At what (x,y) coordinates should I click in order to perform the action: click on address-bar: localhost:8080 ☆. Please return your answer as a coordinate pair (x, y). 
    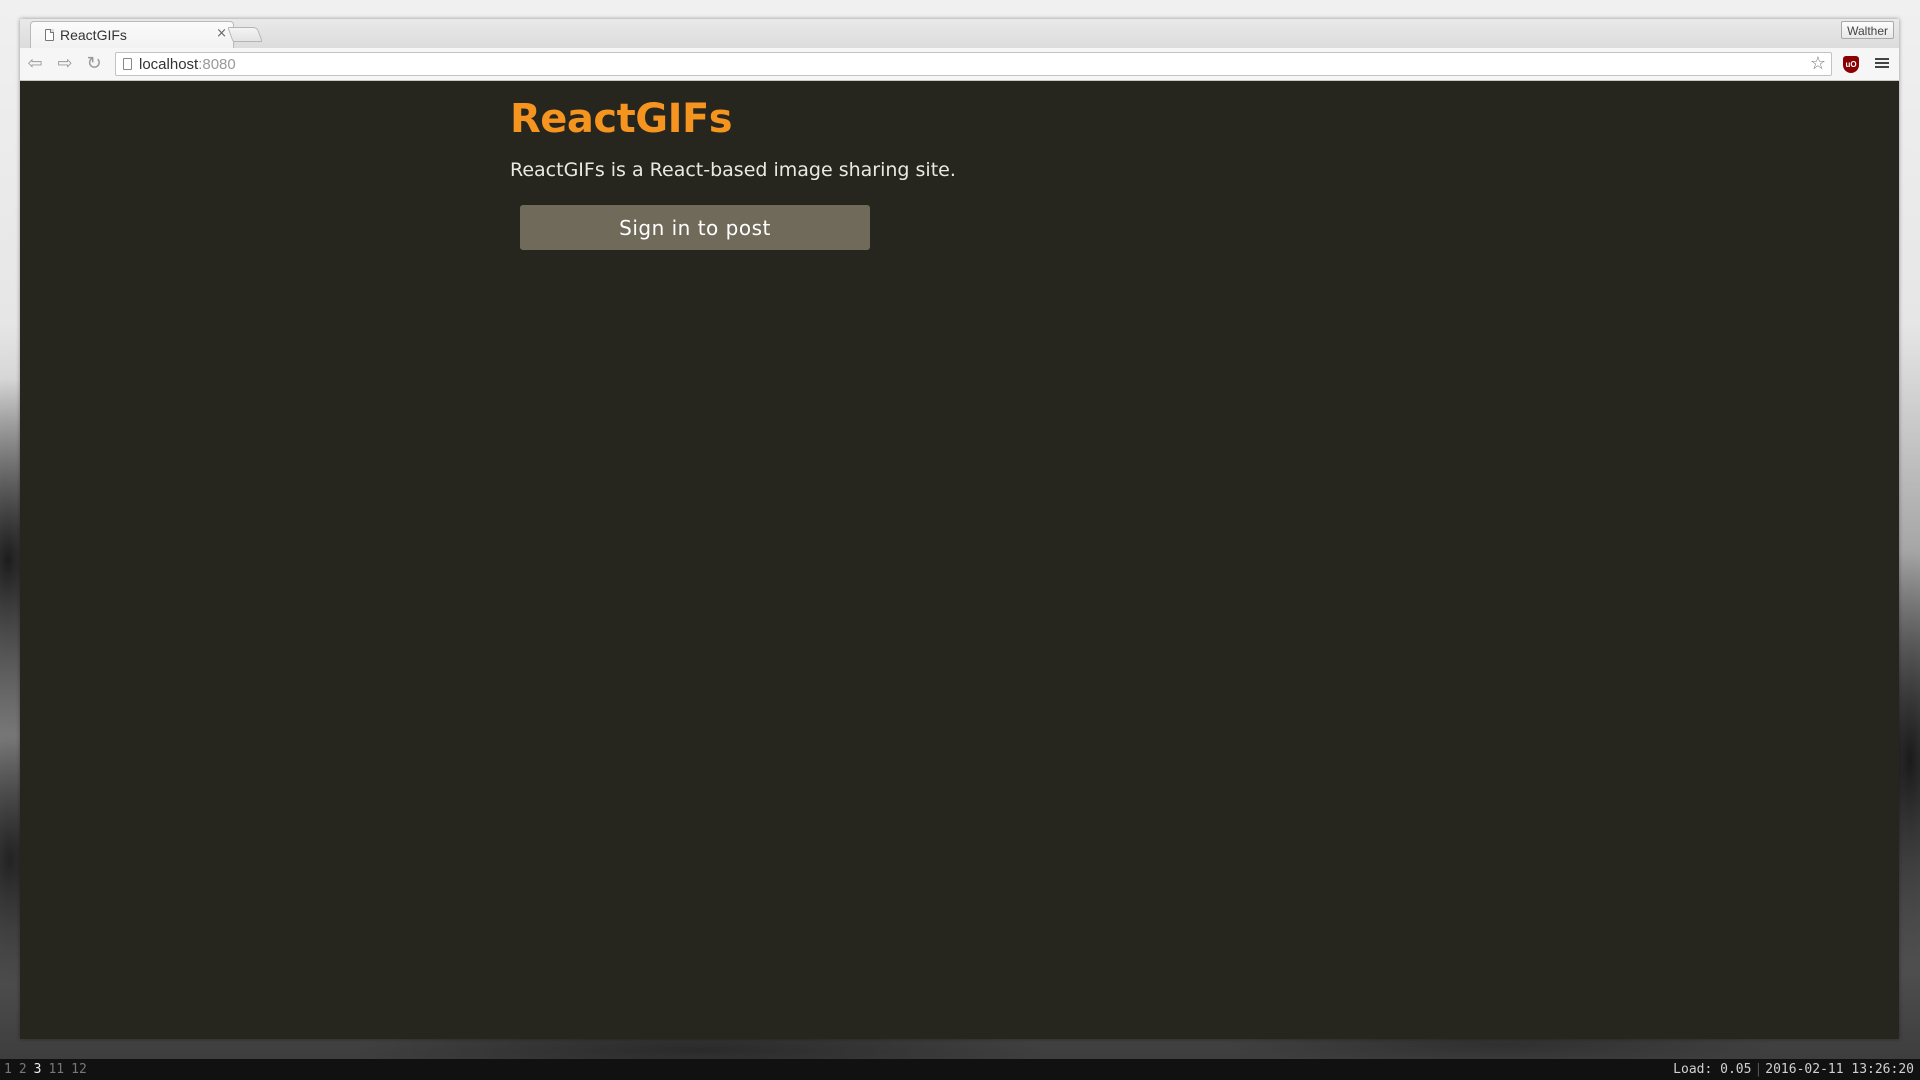
    Looking at the image, I should click on (973, 64).